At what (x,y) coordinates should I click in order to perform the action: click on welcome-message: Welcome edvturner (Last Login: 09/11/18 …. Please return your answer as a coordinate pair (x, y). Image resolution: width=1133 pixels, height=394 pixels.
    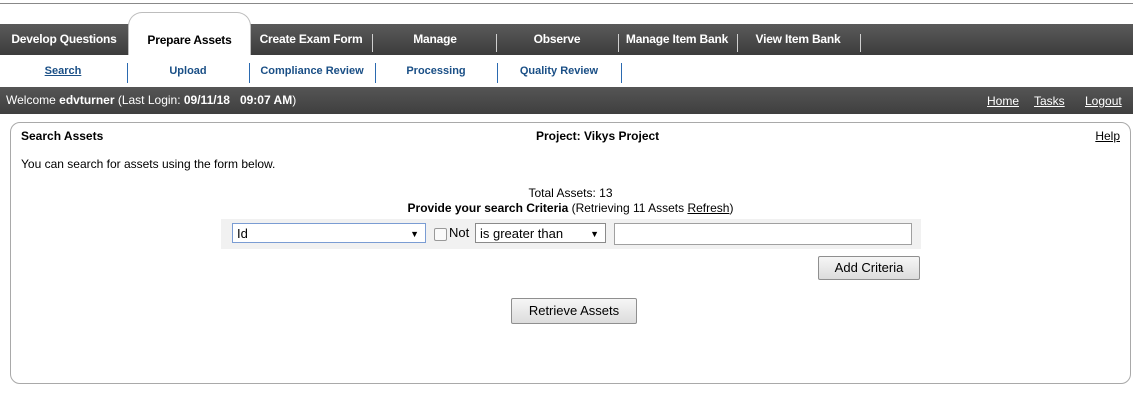
    Looking at the image, I should click on (151, 100).